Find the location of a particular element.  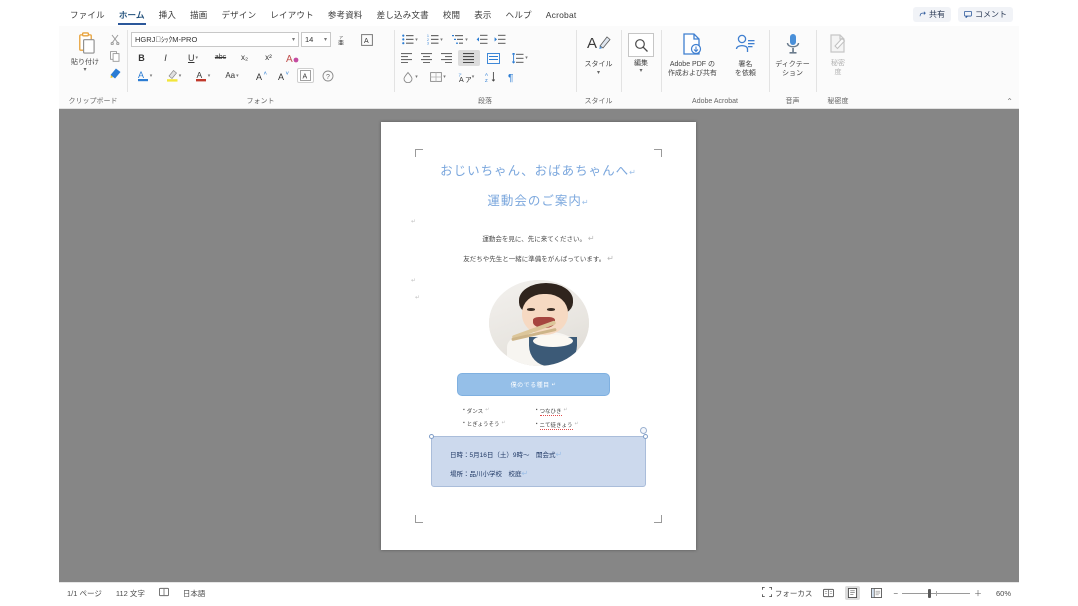

styles-dropdown-caret: ▾ is located at coordinates (598, 73).